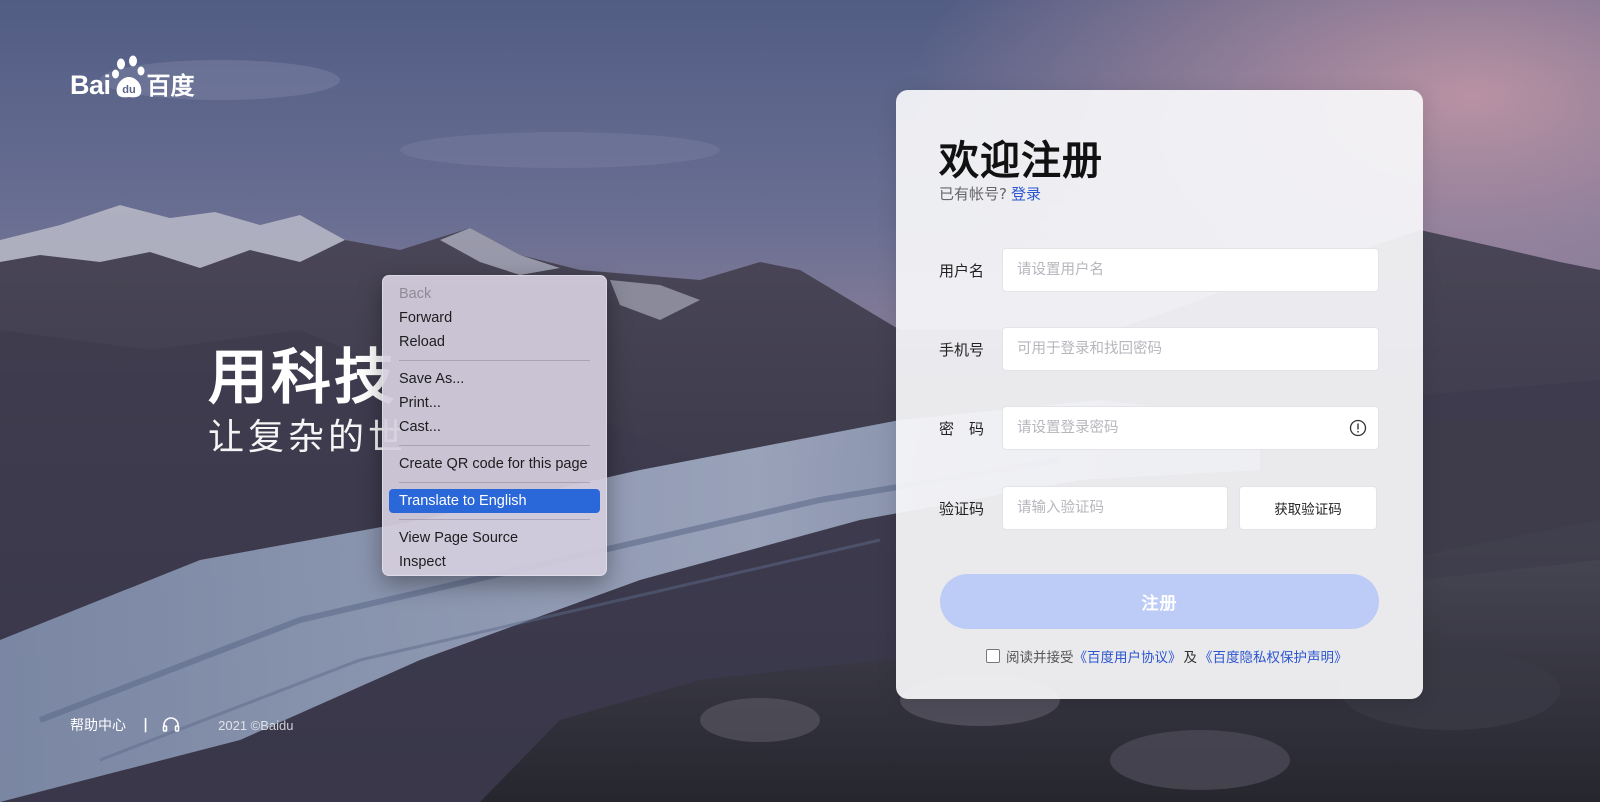  I want to click on menu-item-back: Back, so click(415, 294).